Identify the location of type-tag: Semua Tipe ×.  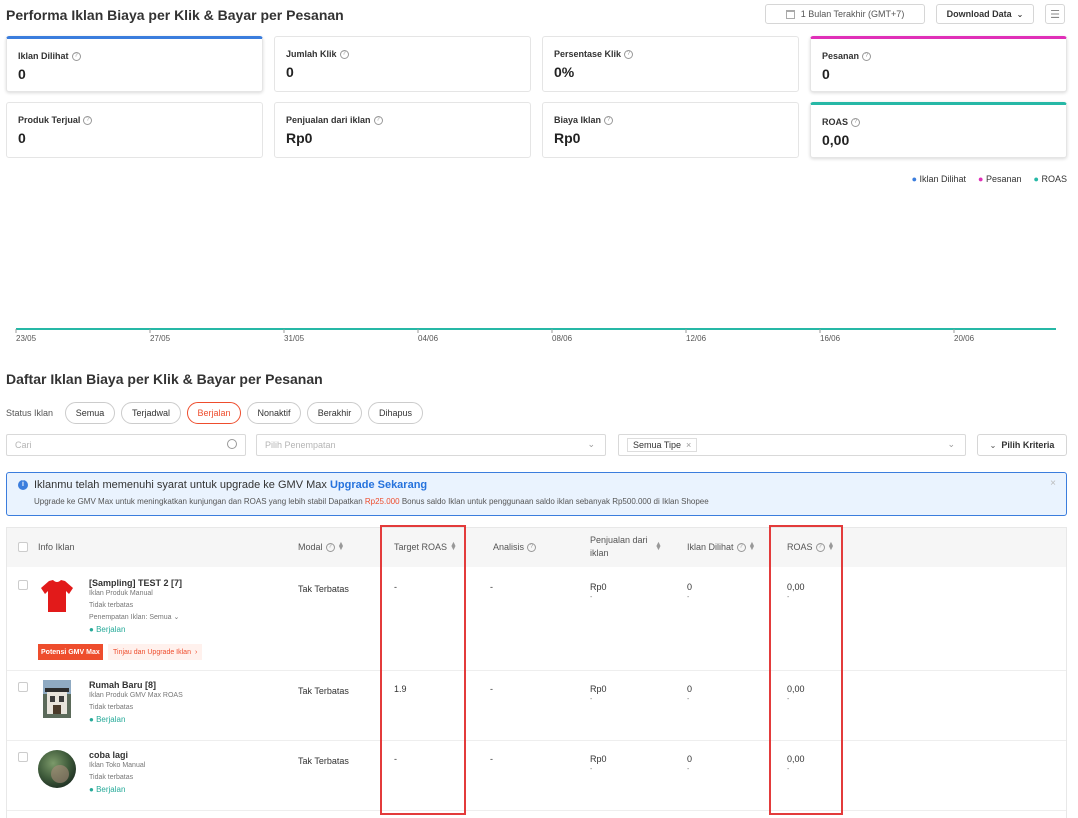
(662, 445).